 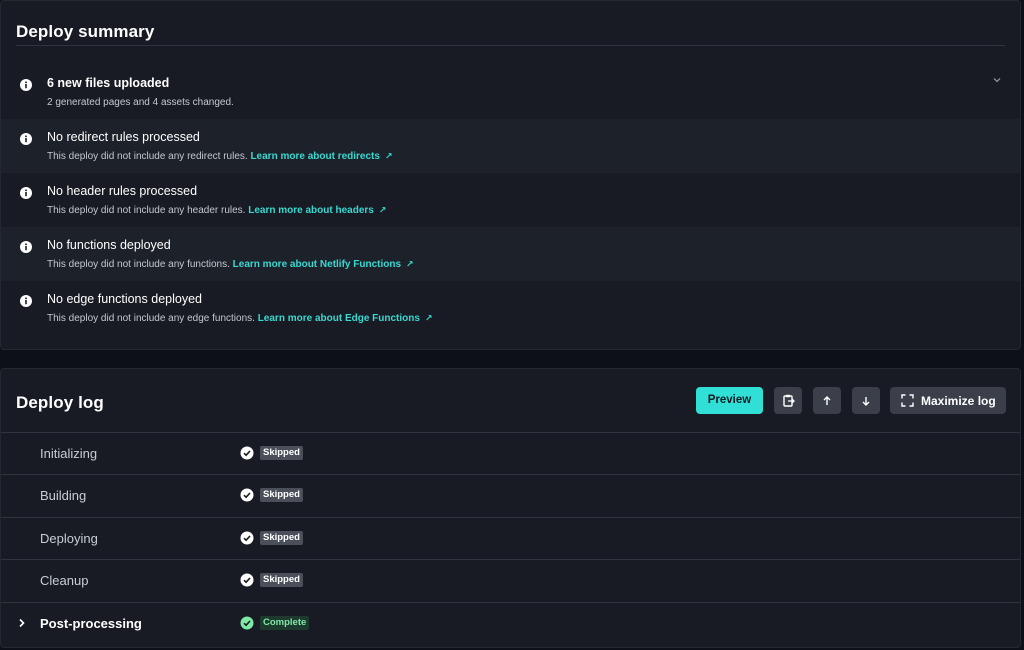 I want to click on link-label: Learn more about redirects, so click(x=314, y=156).